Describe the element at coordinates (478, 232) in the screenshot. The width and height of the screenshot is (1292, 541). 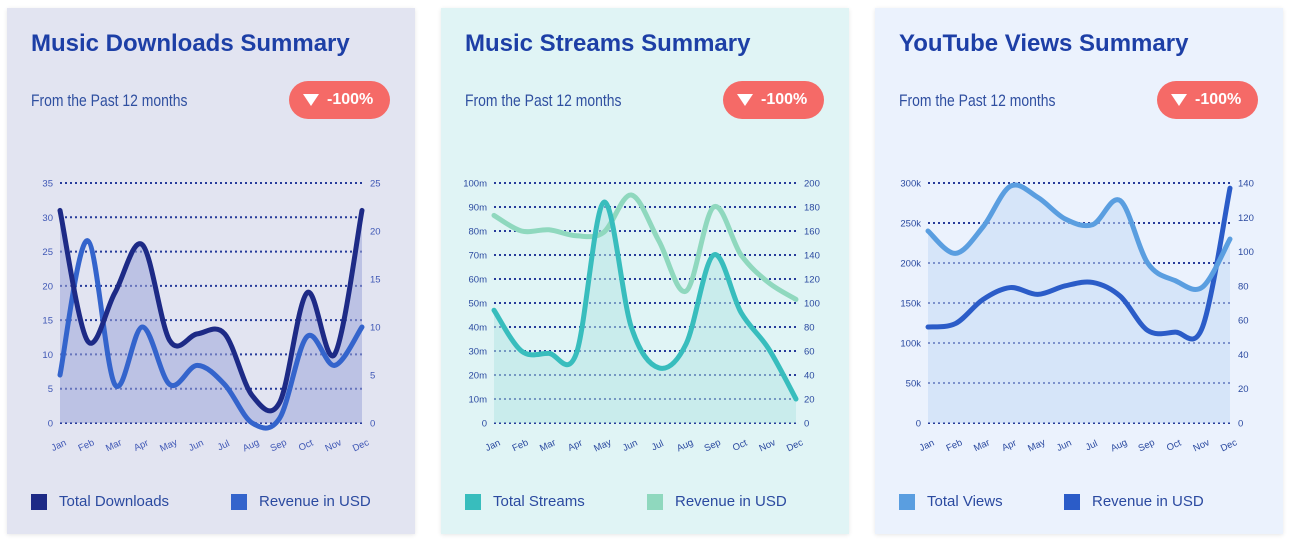
I see `y-left-tick-label: 80m` at that location.